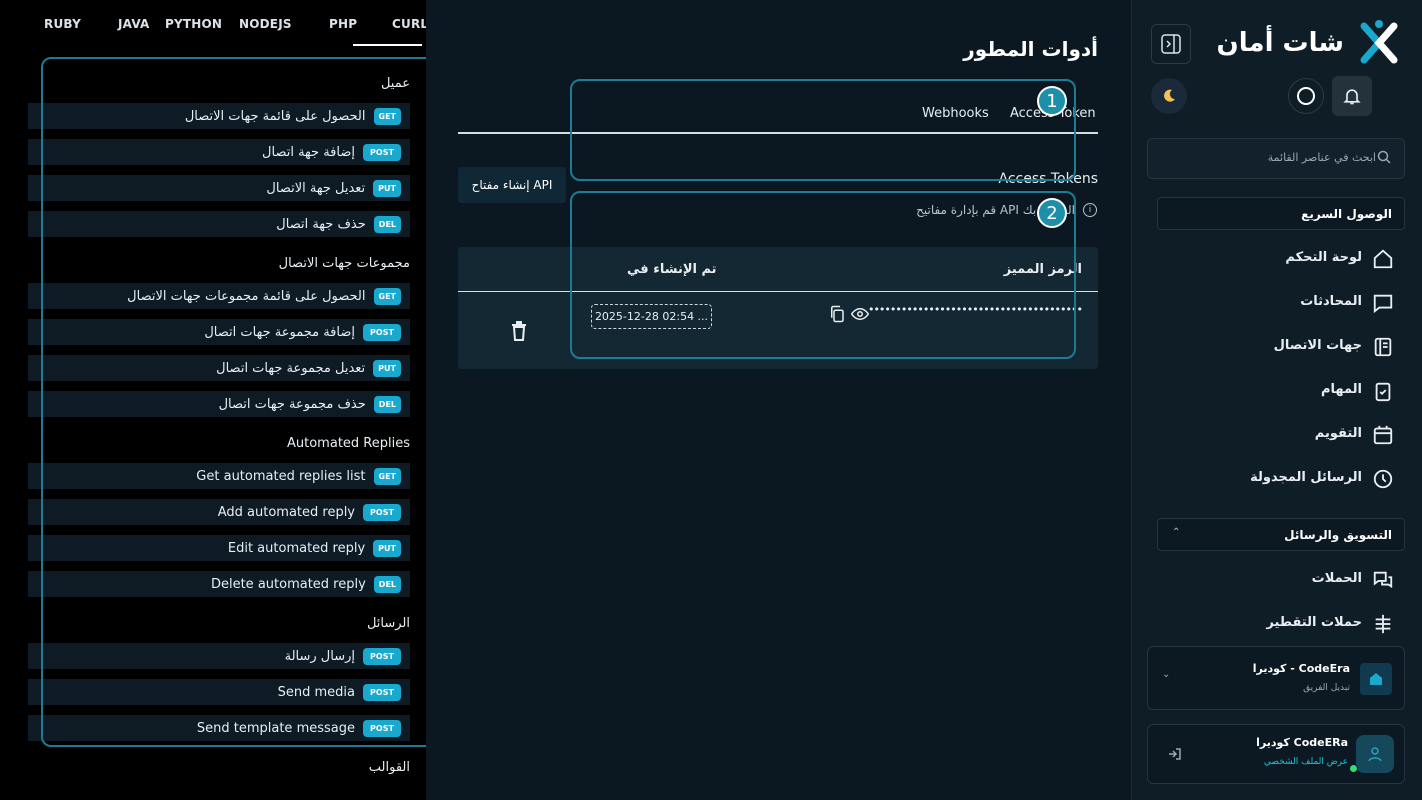 Image resolution: width=1422 pixels, height=800 pixels. I want to click on info-icon: i, so click(1090, 210).